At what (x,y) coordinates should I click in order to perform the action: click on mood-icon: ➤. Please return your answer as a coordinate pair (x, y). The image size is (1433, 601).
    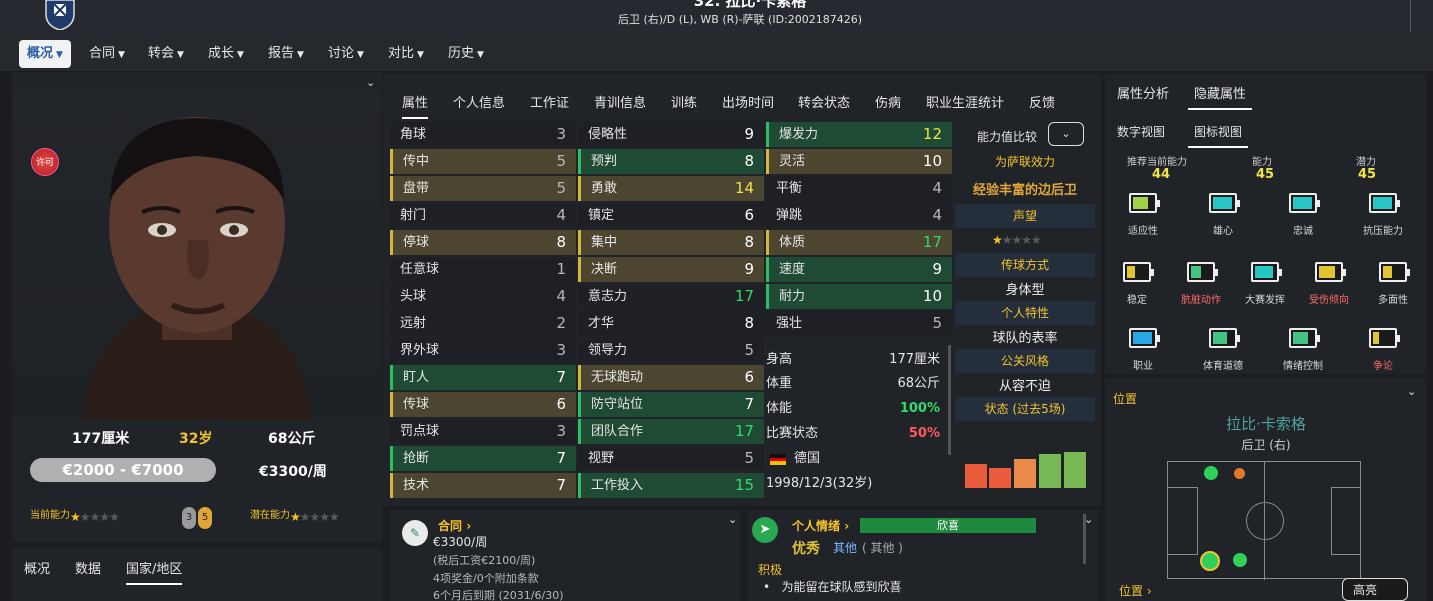
    Looking at the image, I should click on (765, 530).